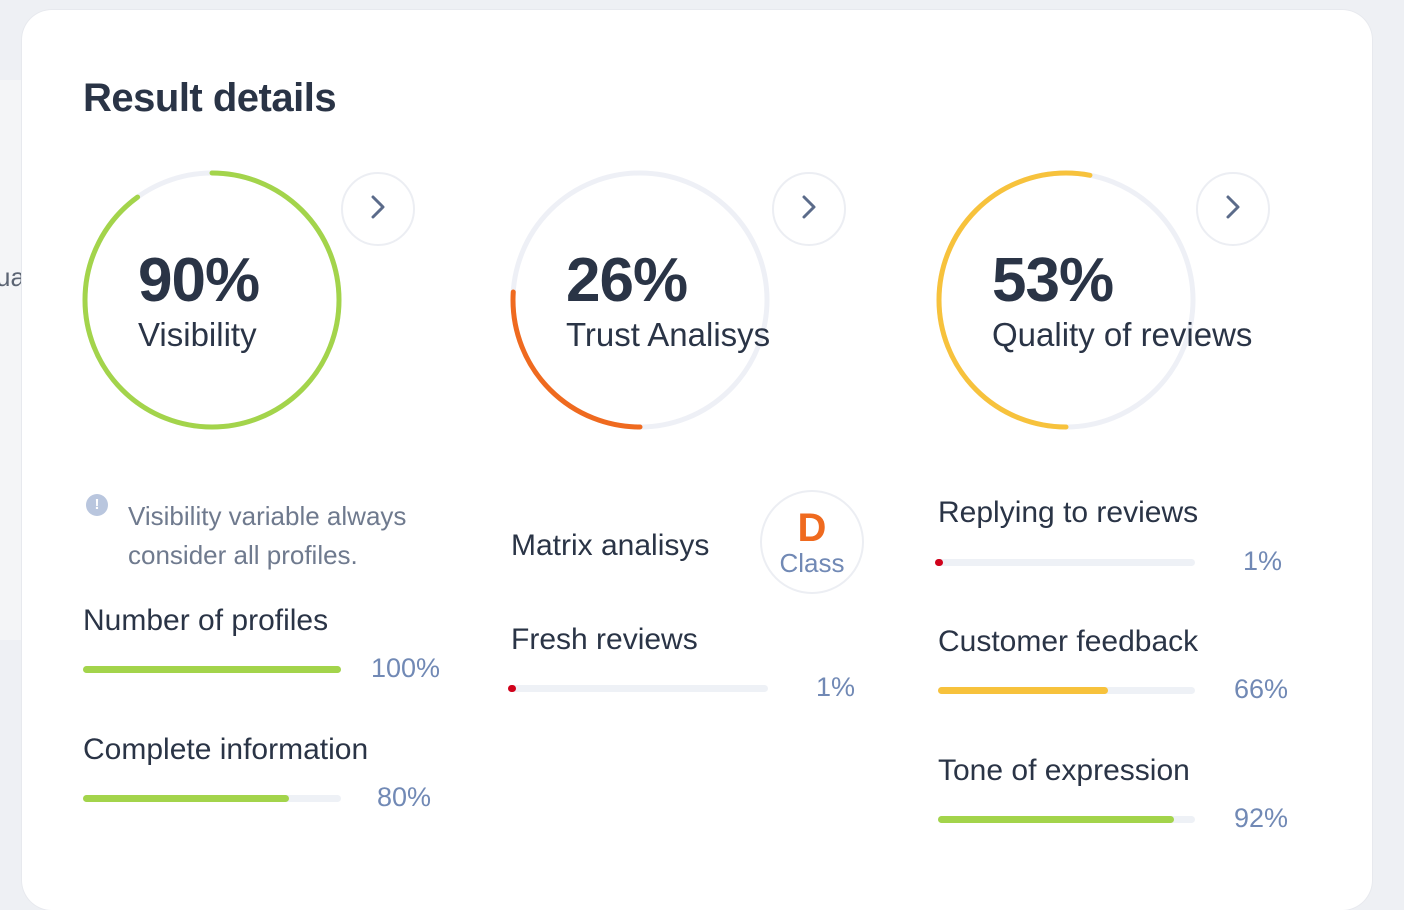 The image size is (1404, 910). What do you see at coordinates (610, 545) in the screenshot?
I see `matrix-analisys-label: Matrix analisys` at bounding box center [610, 545].